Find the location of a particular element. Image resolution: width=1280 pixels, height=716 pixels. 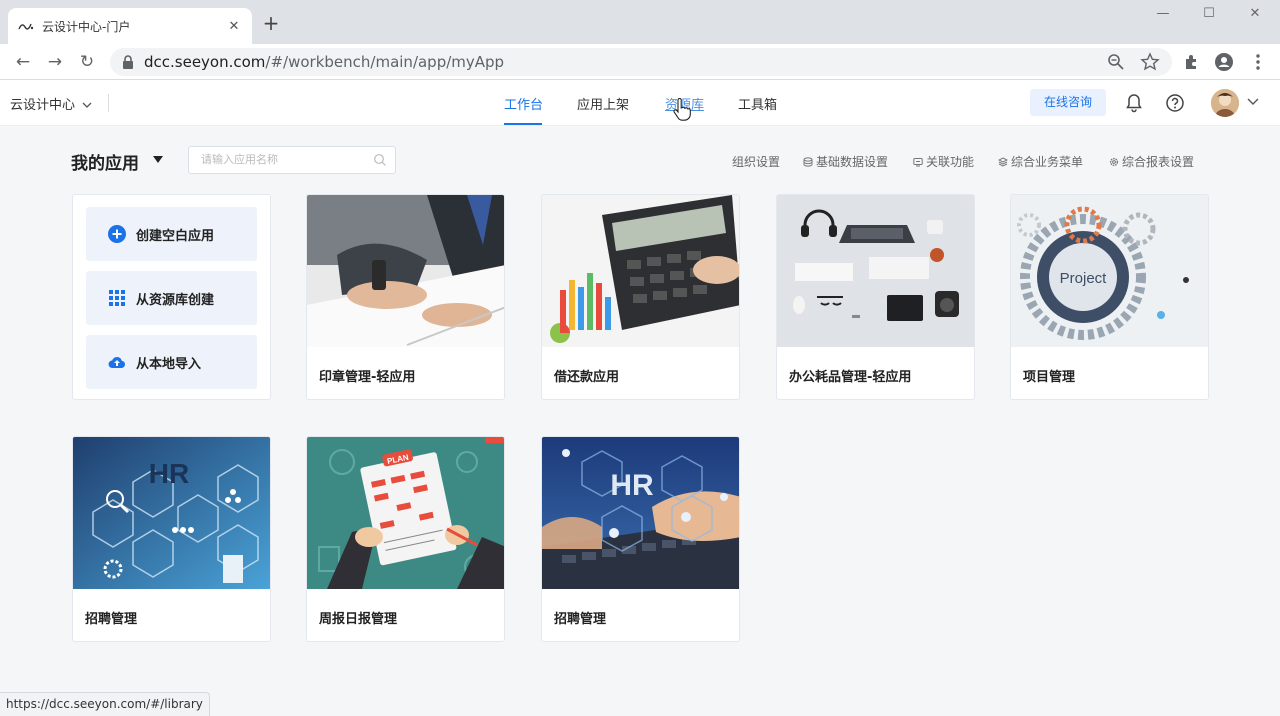

link-label: 组织设置 is located at coordinates (756, 162).